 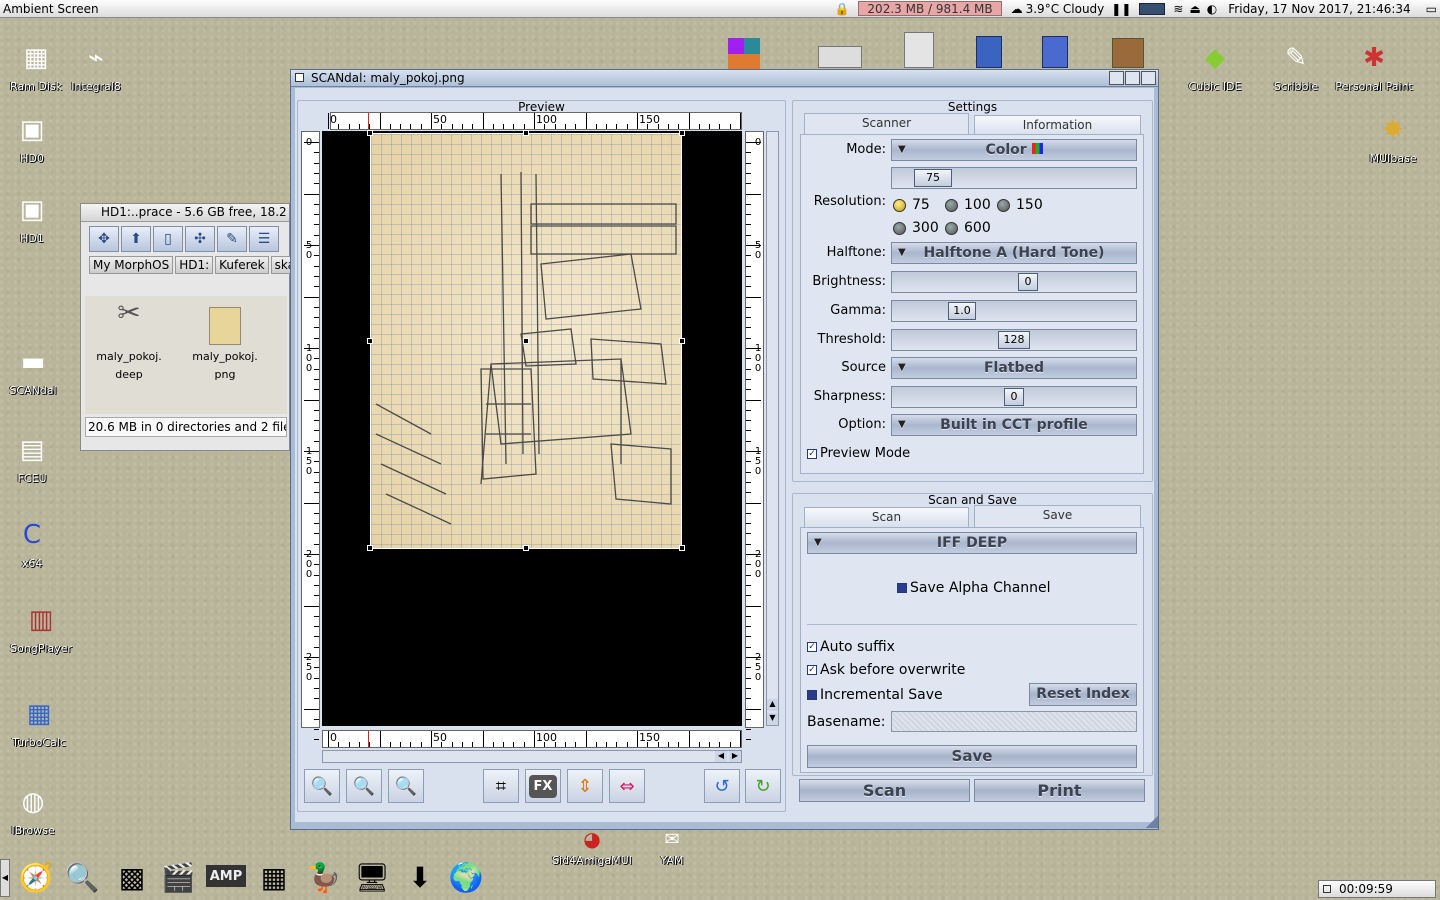 What do you see at coordinates (592, 846) in the screenshot?
I see `desktop-icon-sid4amigamui: ◕ Sid4AmigaMUI` at bounding box center [592, 846].